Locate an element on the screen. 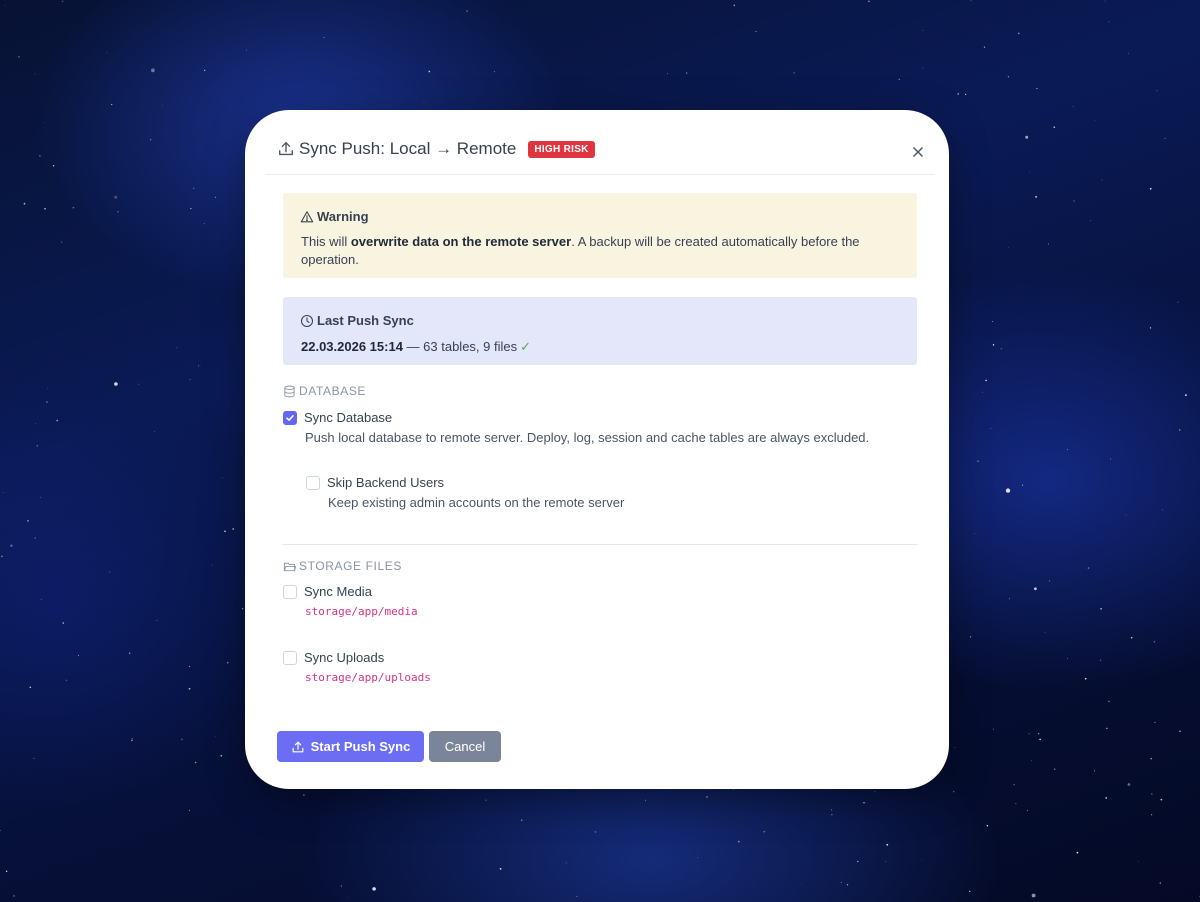 Image resolution: width=1200 pixels, height=902 pixels. skip-backend-users-checkbox is located at coordinates (313, 483).